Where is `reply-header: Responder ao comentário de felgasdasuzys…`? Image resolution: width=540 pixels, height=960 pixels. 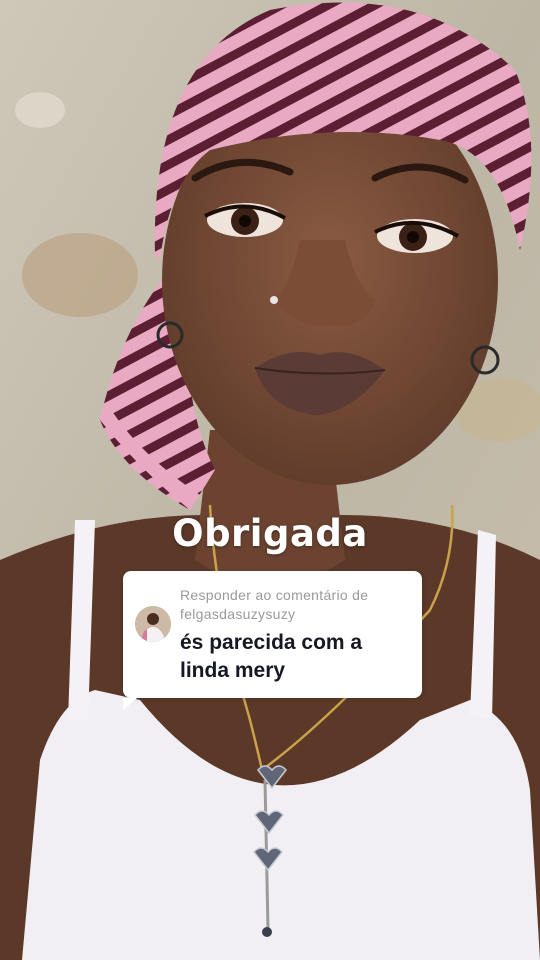
reply-header: Responder ao comentário de felgasdasuzys… is located at coordinates (296, 605).